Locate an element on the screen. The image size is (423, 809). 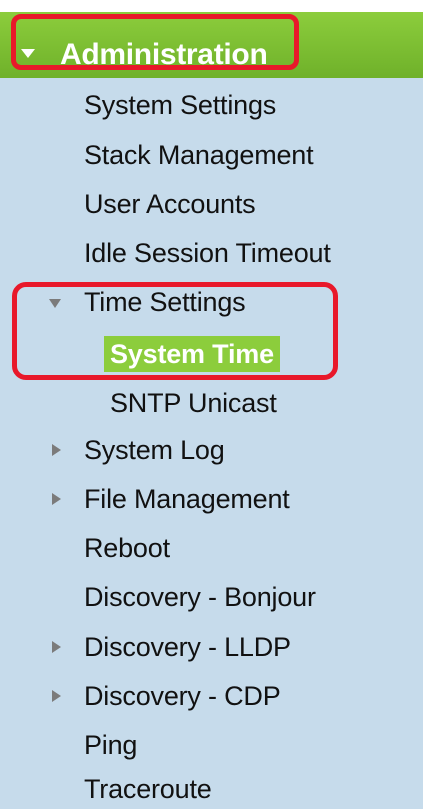
highlight-box-administration is located at coordinates (155, 42).